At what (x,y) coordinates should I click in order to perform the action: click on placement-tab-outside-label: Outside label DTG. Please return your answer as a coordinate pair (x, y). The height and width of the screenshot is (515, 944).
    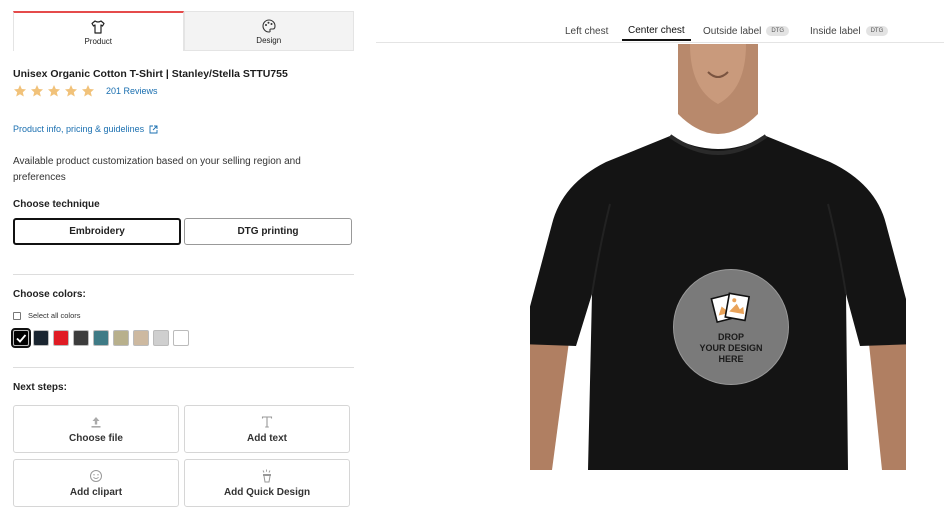
    Looking at the image, I should click on (746, 31).